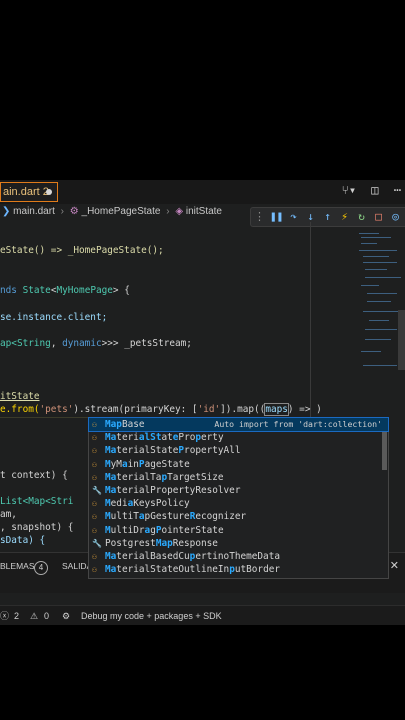 The image size is (405, 720). What do you see at coordinates (344, 217) in the screenshot?
I see `hot-reload-icon: ⚡` at bounding box center [344, 217].